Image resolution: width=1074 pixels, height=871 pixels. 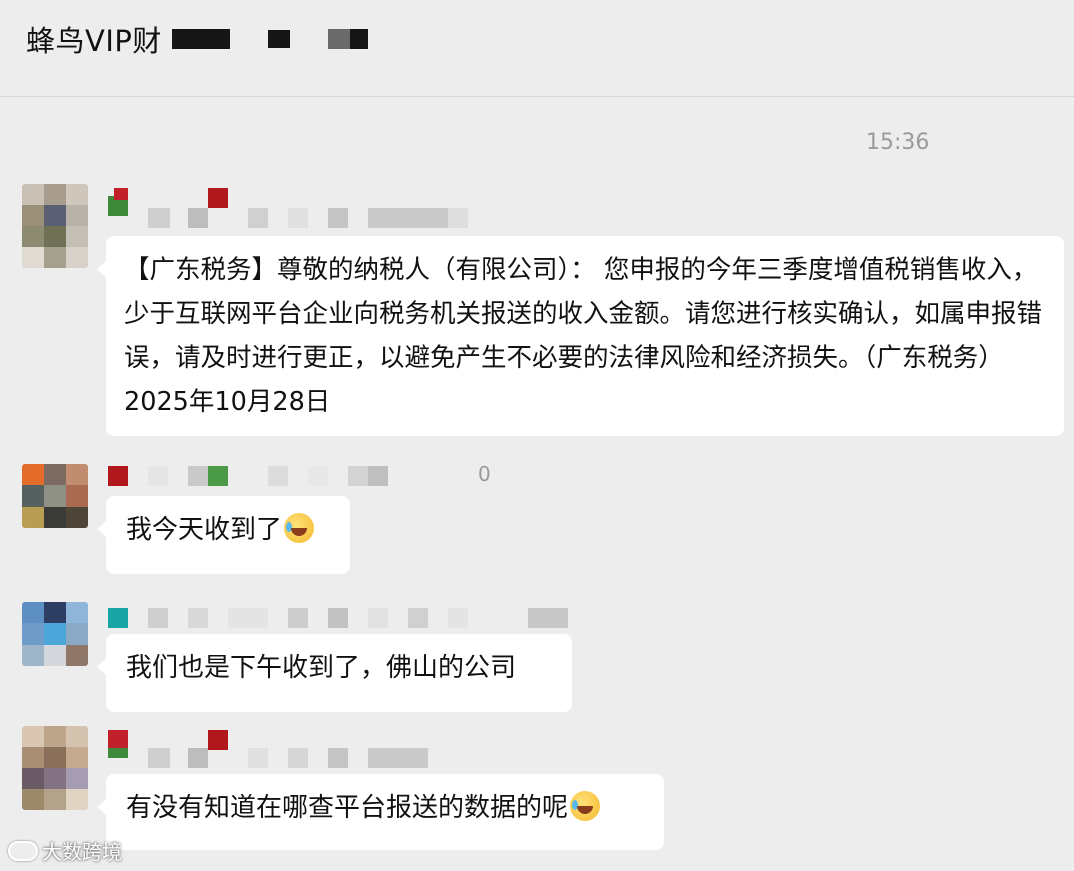 I want to click on message-text: 我们也是下午收到了，佛山的公司, so click(x=321, y=668).